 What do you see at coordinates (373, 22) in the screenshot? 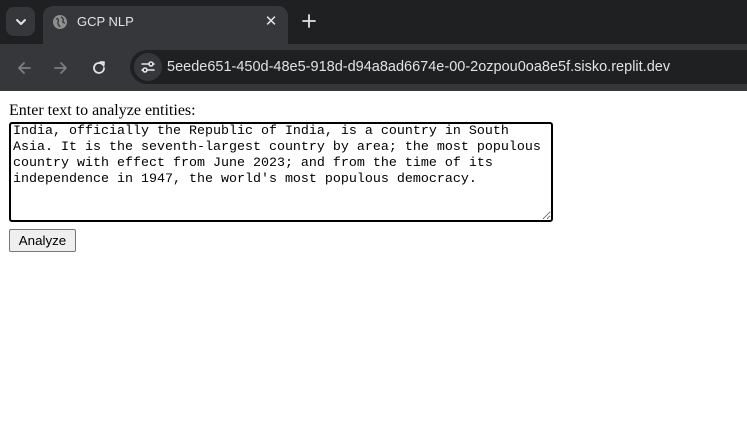
I see `browser-tab-strip: GCP NLP ✕` at bounding box center [373, 22].